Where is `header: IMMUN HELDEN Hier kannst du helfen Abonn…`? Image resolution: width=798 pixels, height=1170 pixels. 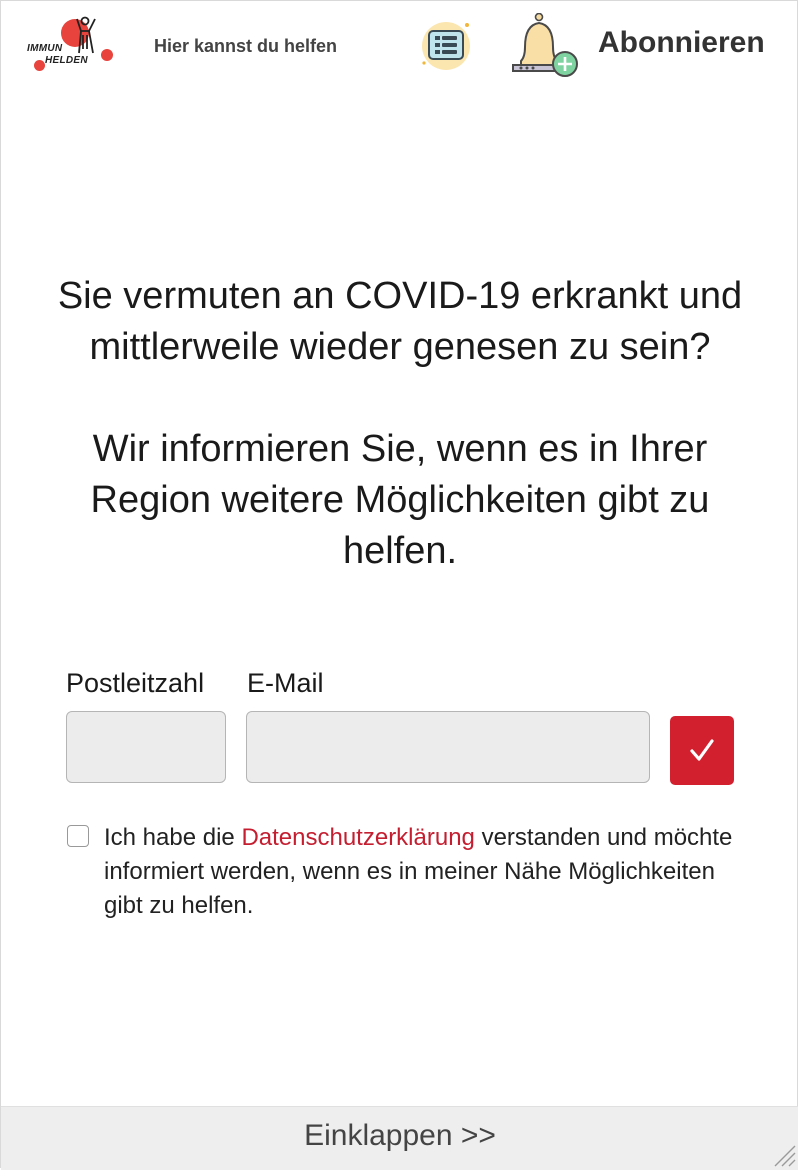
header: IMMUN HELDEN Hier kannst du helfen Abonn… is located at coordinates (399, 51).